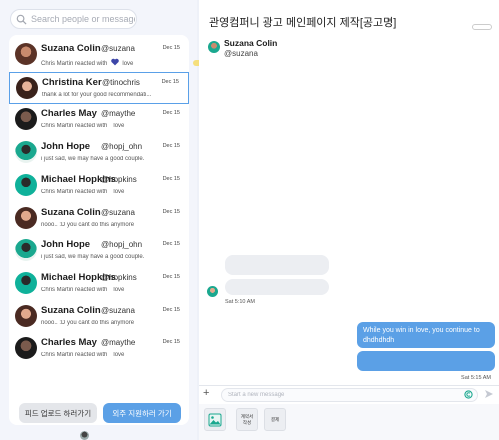  I want to click on sender-avatar, so click(212, 291).